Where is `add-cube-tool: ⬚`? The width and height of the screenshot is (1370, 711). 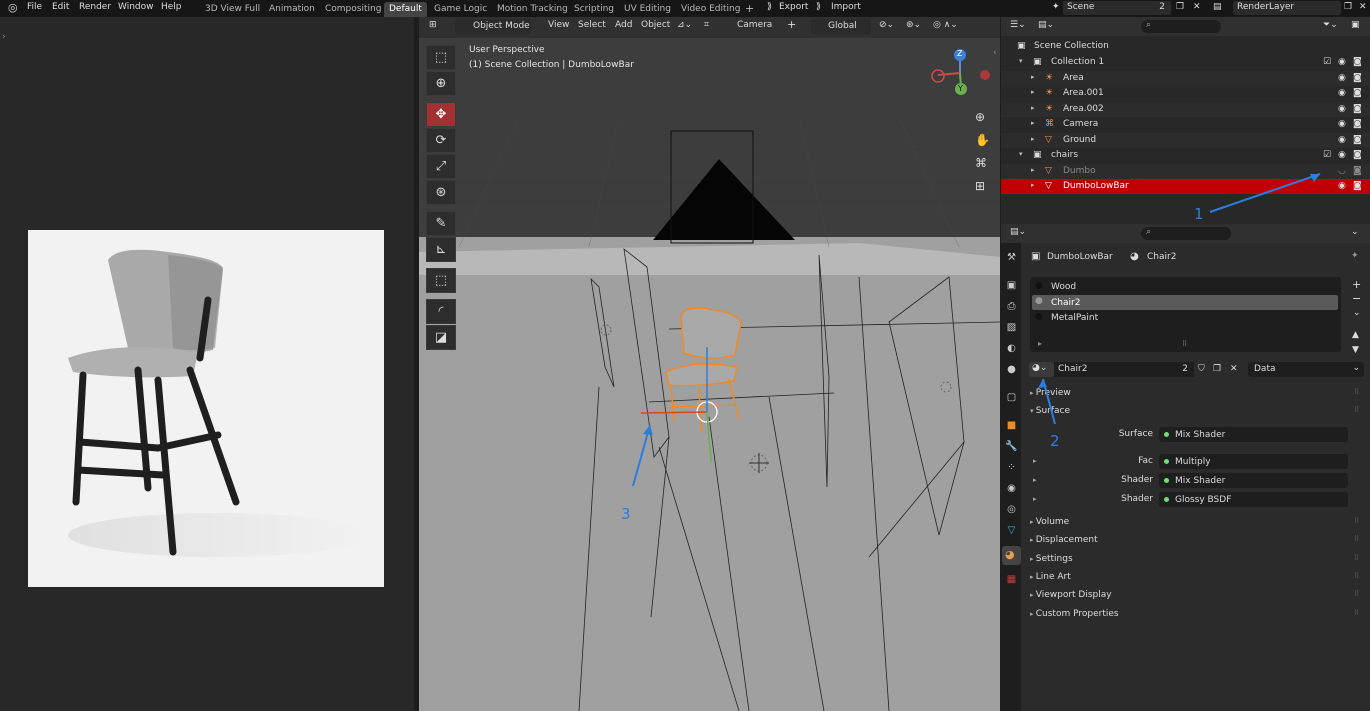
add-cube-tool: ⬚ is located at coordinates (441, 280).